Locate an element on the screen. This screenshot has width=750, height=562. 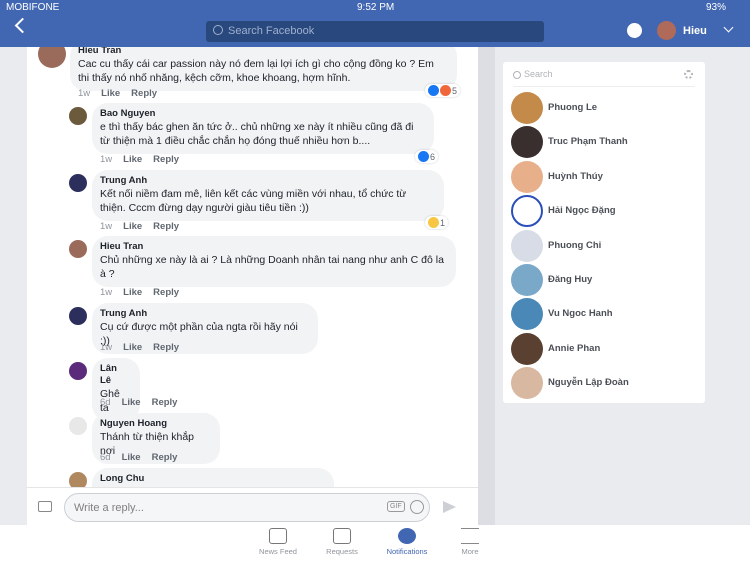
contact-item: Truc Phạm Thanh is located at coordinates (604, 142).